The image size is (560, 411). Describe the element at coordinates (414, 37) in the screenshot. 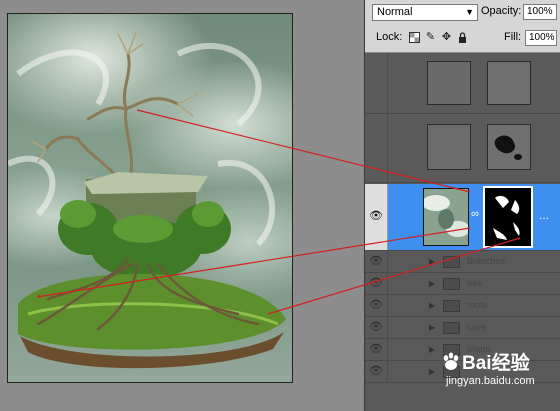

I see `lock-transparent-pixels-icon` at that location.